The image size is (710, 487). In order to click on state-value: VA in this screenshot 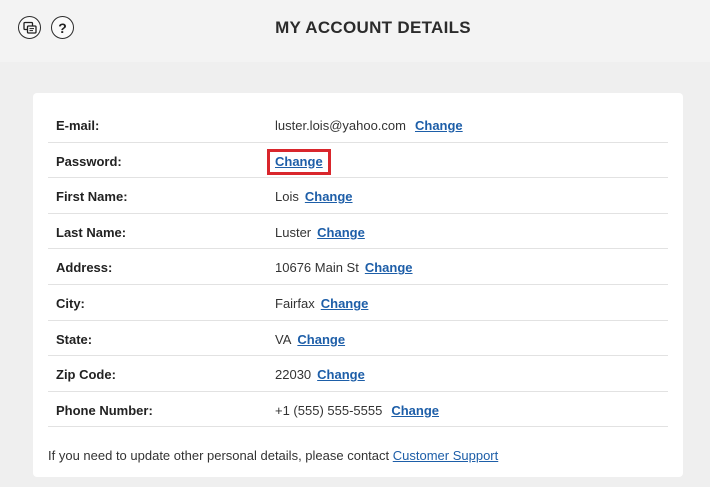, I will do `click(283, 339)`.